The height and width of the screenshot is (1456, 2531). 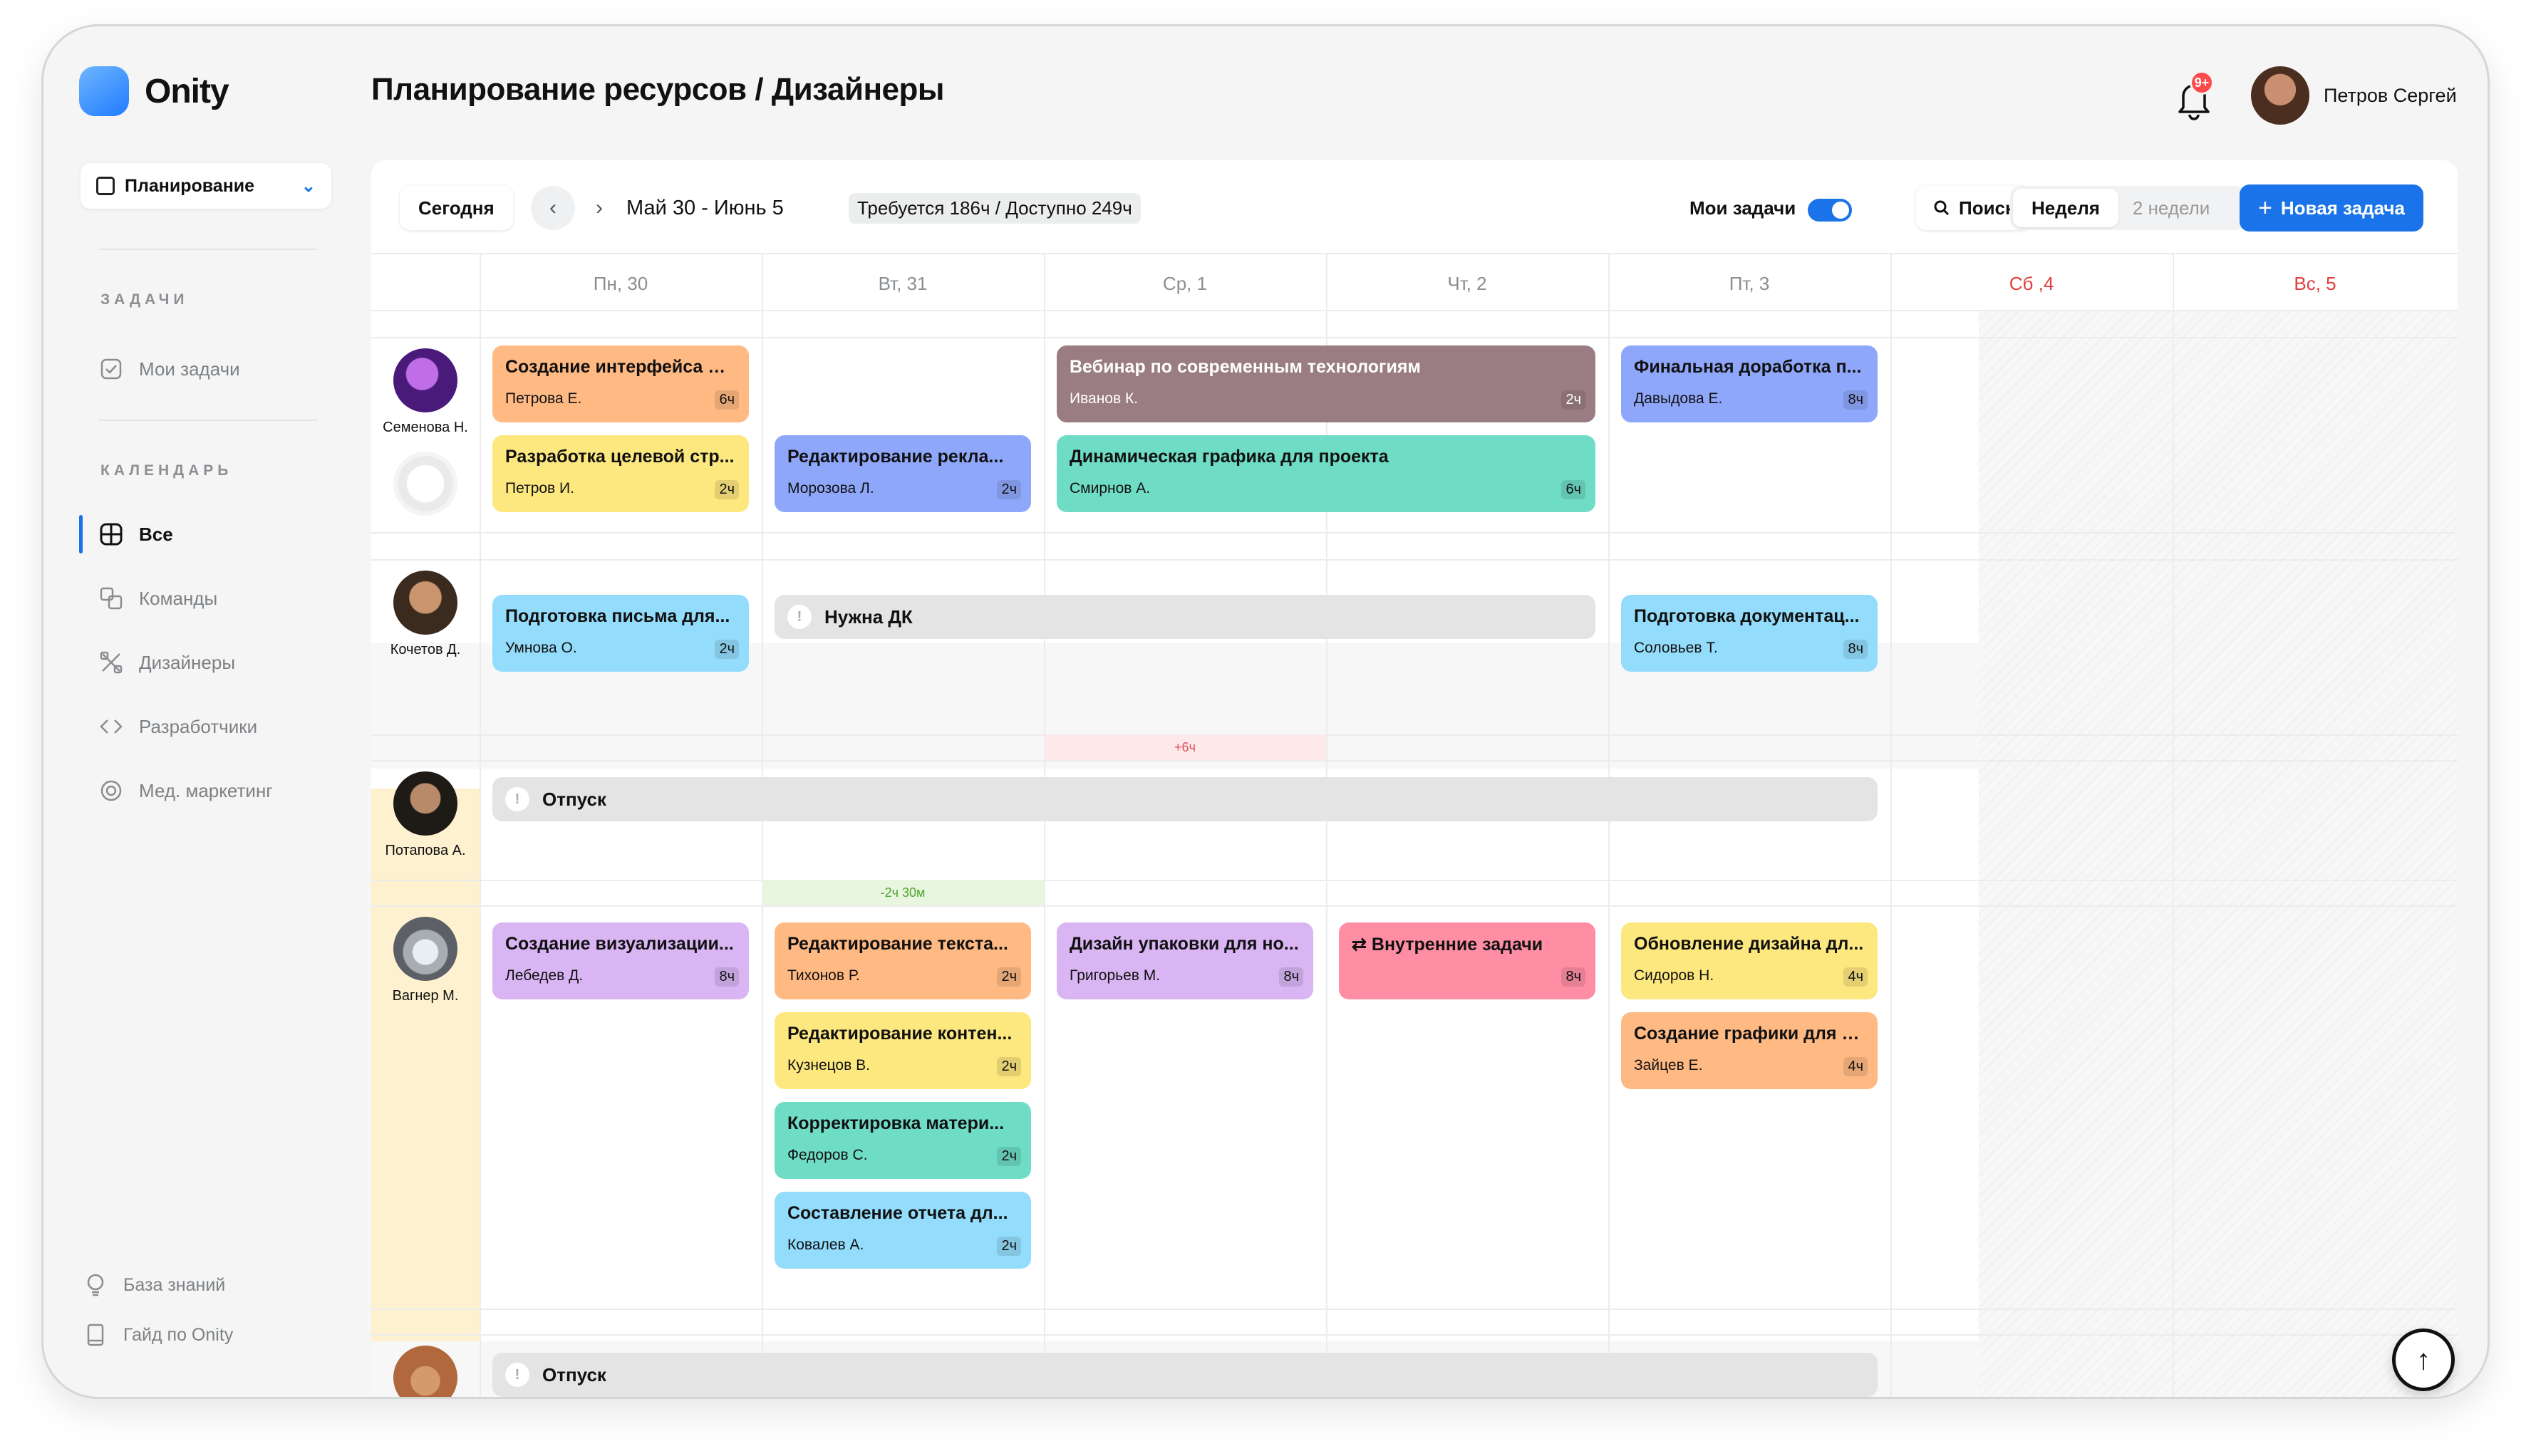 What do you see at coordinates (1749, 960) in the screenshot?
I see `task-card: Обновление дизайна дл... Сидоров Н. 4ч` at bounding box center [1749, 960].